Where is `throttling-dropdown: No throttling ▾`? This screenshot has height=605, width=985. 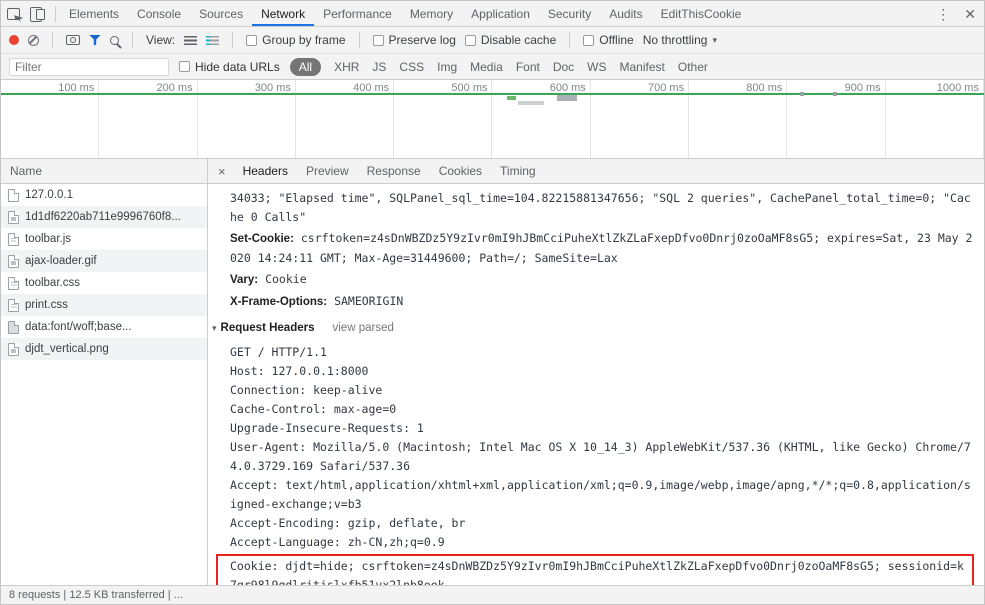
throttling-dropdown: No throttling ▾ is located at coordinates (680, 40).